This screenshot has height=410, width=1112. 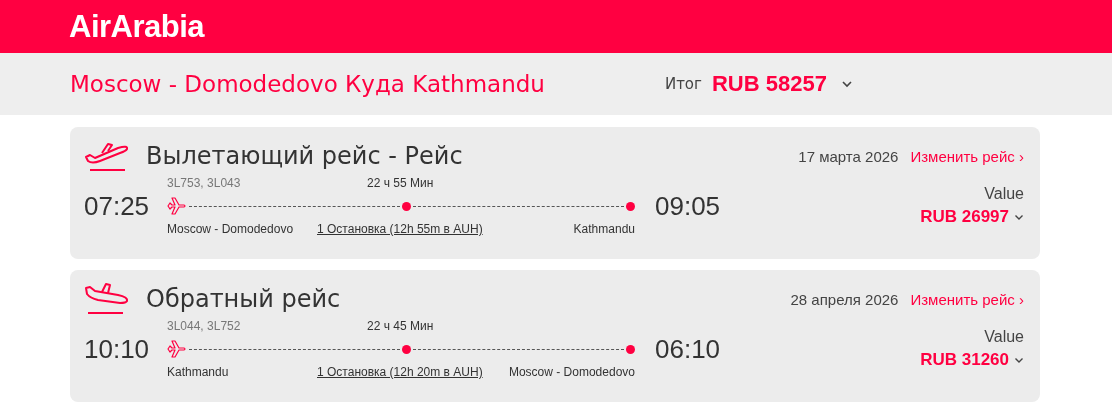 What do you see at coordinates (400, 183) in the screenshot?
I see `duration: 22 ч 55 Мин` at bounding box center [400, 183].